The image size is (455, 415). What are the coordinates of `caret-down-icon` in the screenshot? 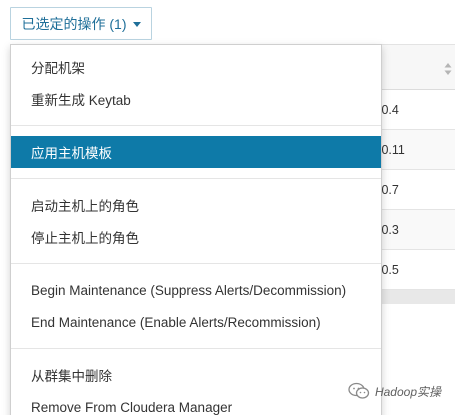 It's located at (136, 24).